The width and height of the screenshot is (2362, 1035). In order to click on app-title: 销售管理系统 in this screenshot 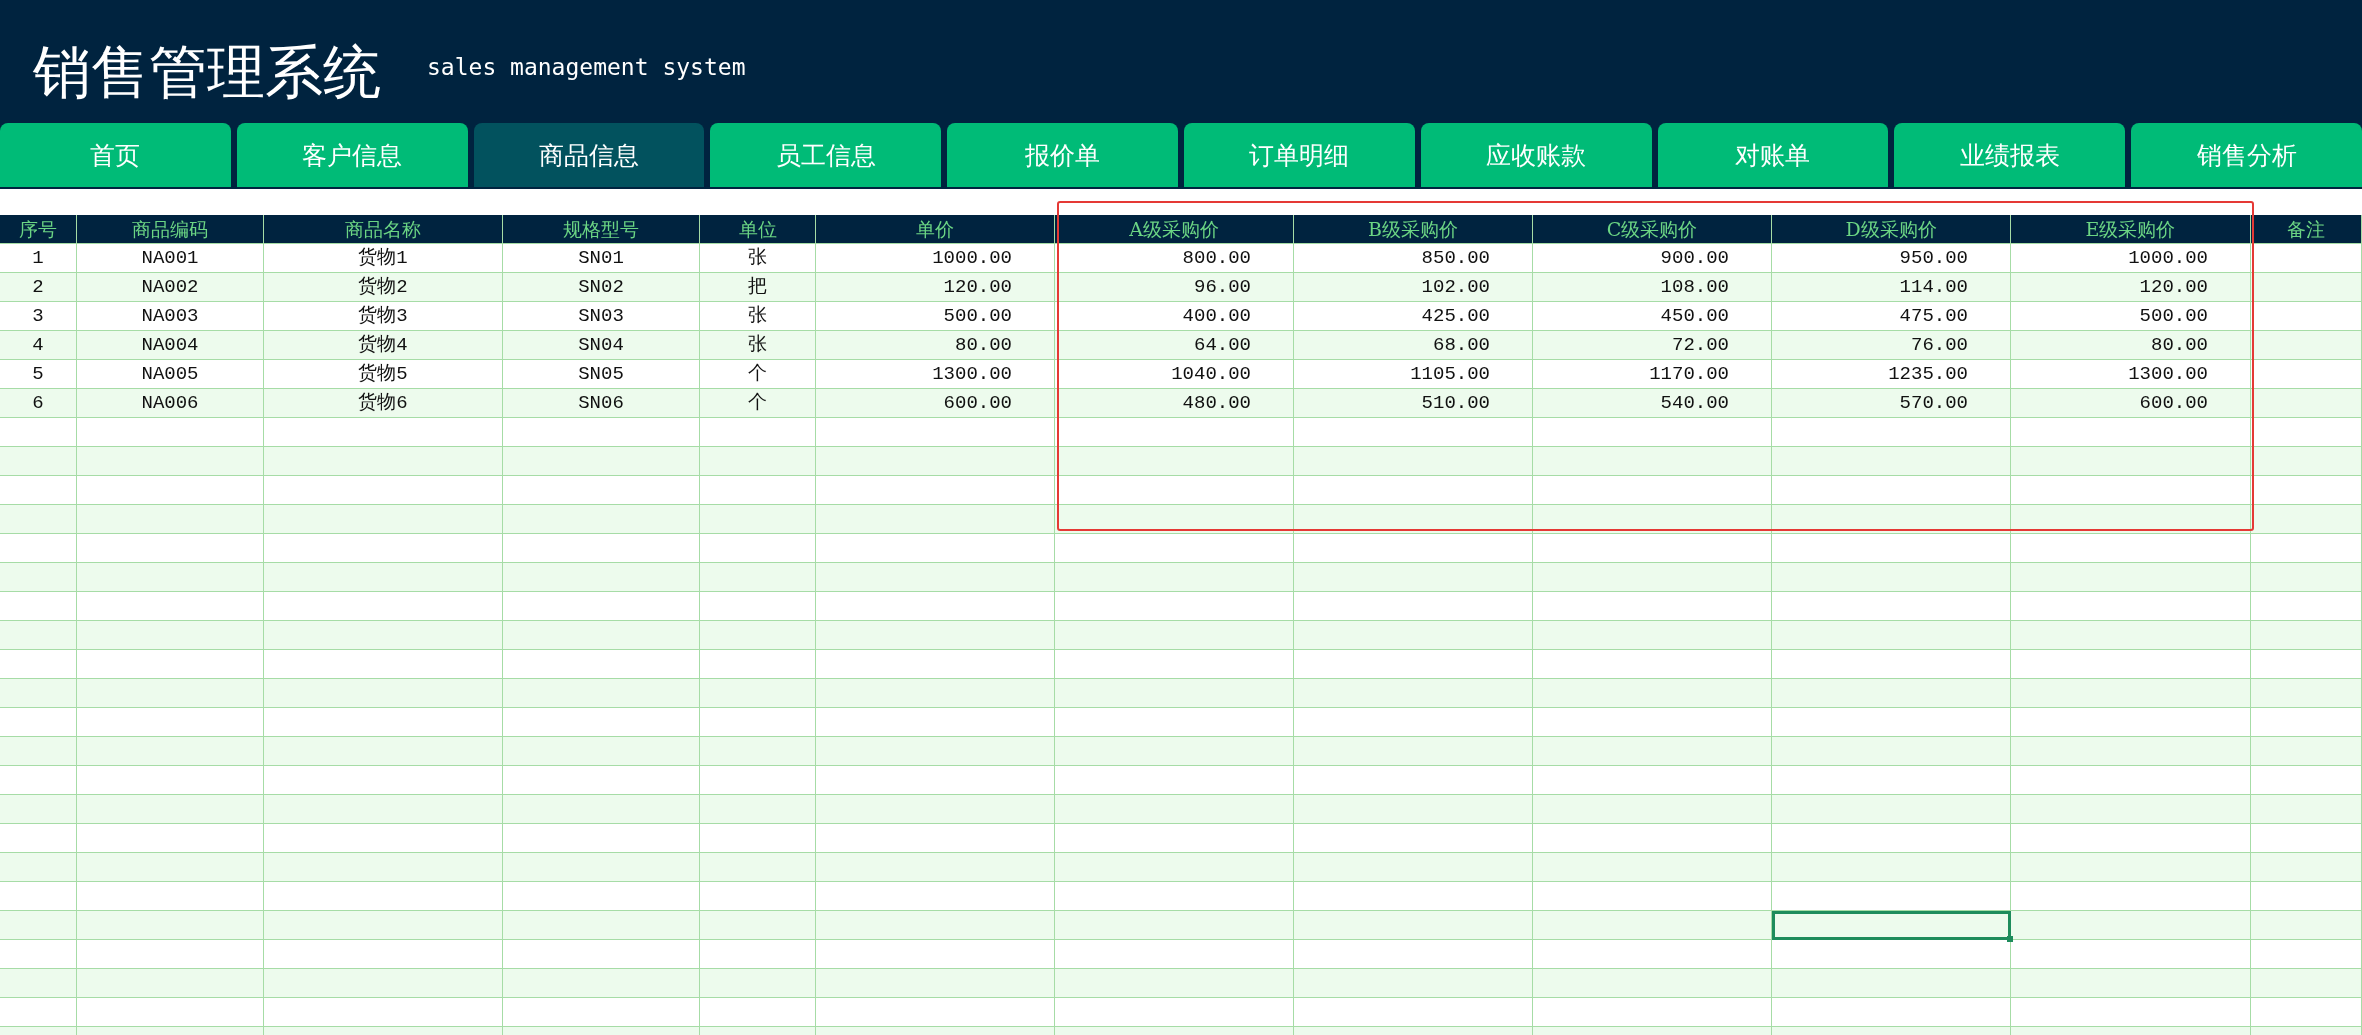, I will do `click(207, 70)`.